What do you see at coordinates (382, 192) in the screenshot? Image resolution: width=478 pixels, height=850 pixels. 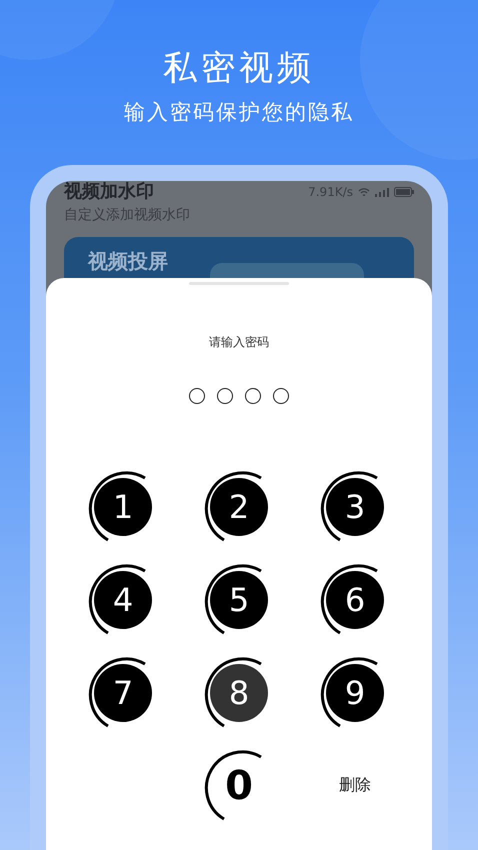 I see `signal-icon` at bounding box center [382, 192].